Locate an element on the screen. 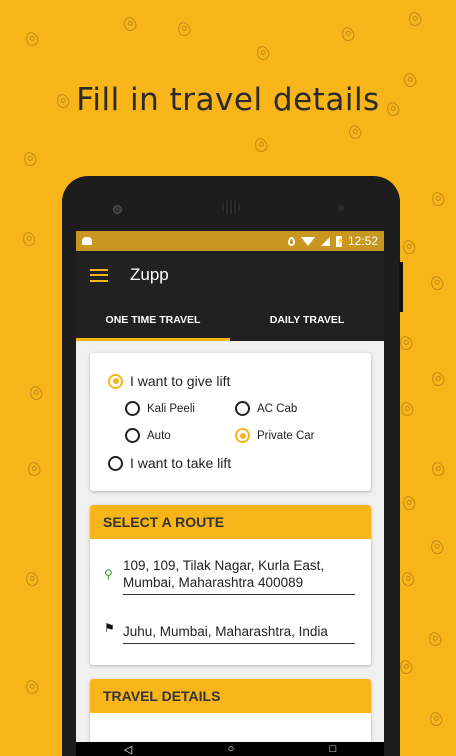  wifi-icon is located at coordinates (307, 241).